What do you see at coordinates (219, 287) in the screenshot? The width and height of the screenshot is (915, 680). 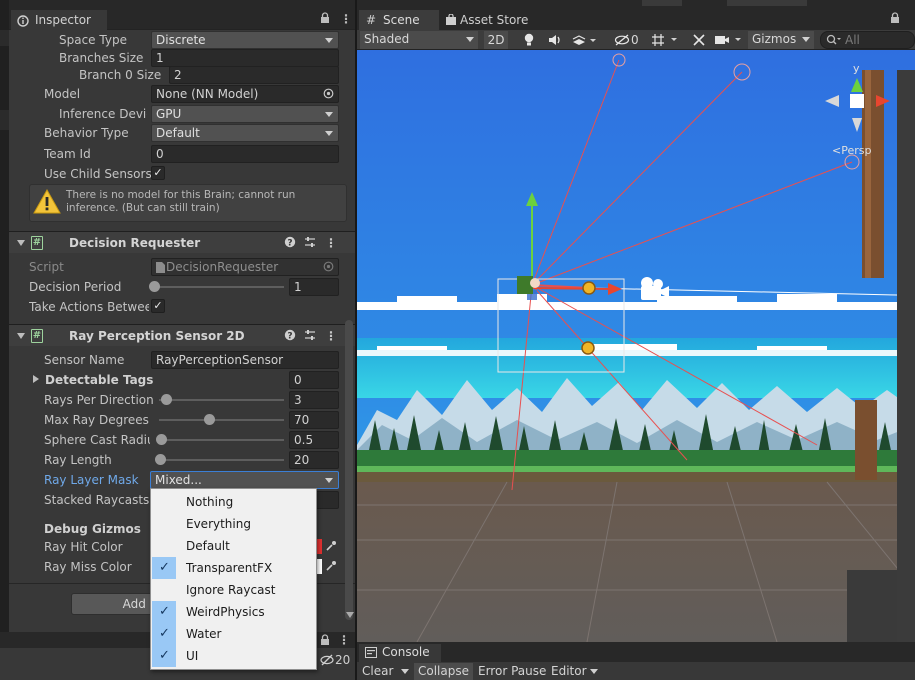 I see `decision-period-slider-track` at bounding box center [219, 287].